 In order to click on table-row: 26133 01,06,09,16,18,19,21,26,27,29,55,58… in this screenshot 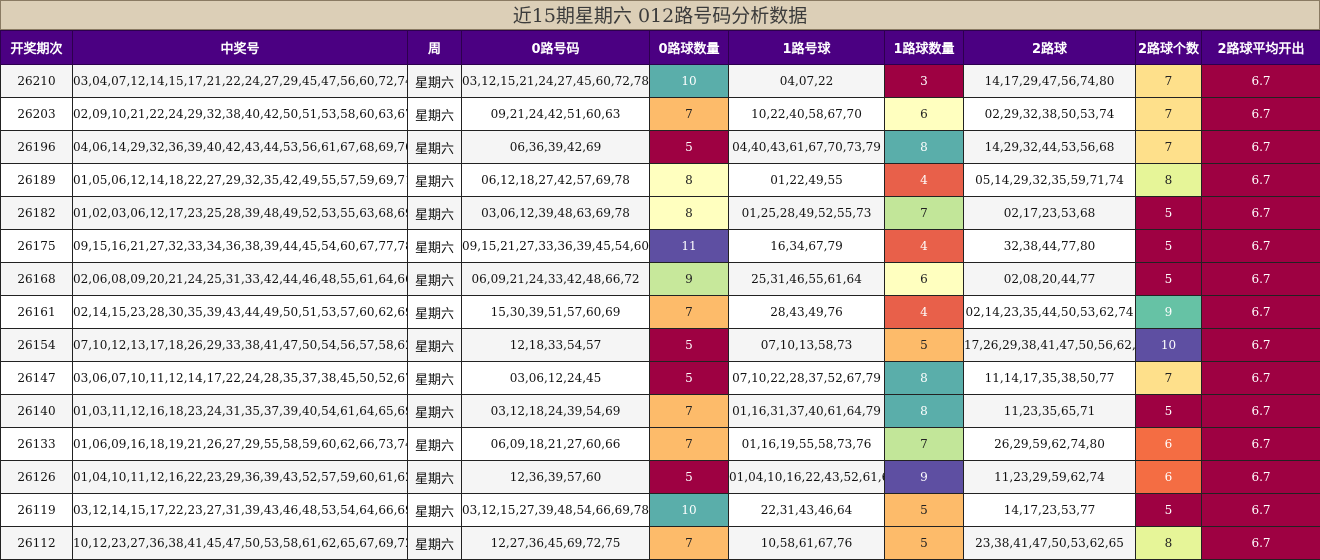, I will do `click(660, 444)`.